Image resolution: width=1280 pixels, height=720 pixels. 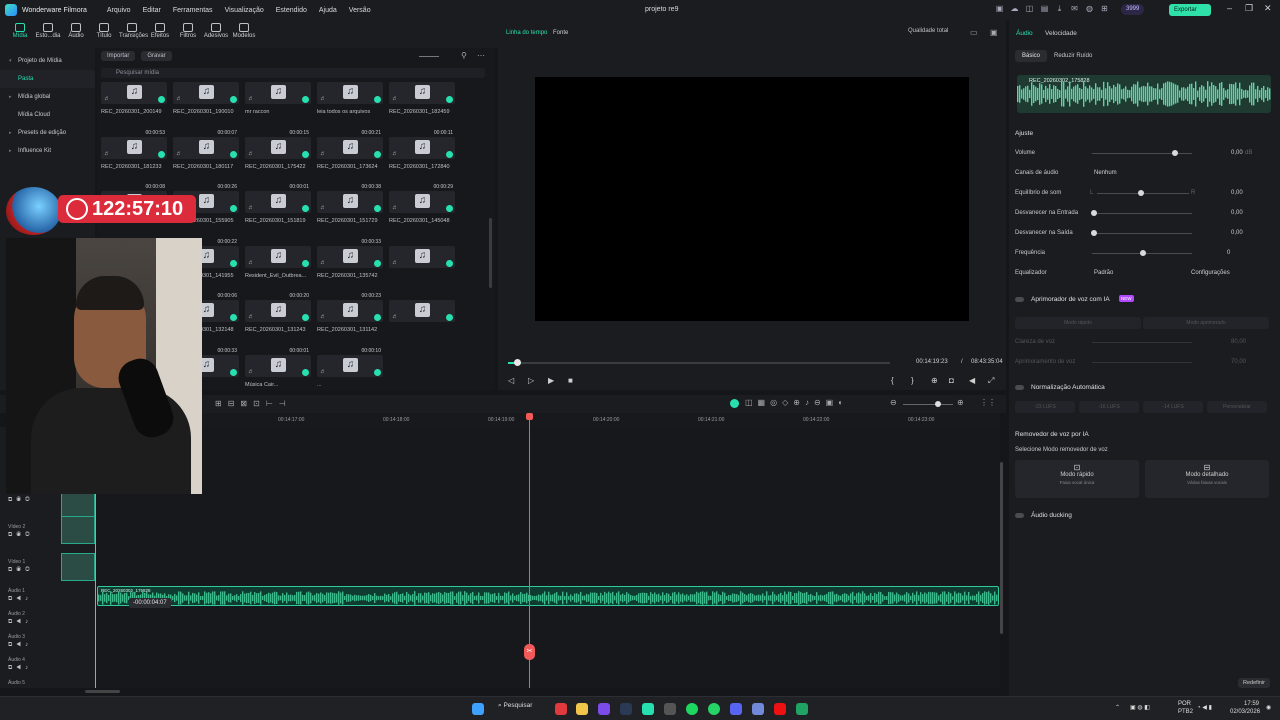 I want to click on media-item: 00:00:11 ♫ ♬ REC_20260301_172840, so click(x=422, y=159).